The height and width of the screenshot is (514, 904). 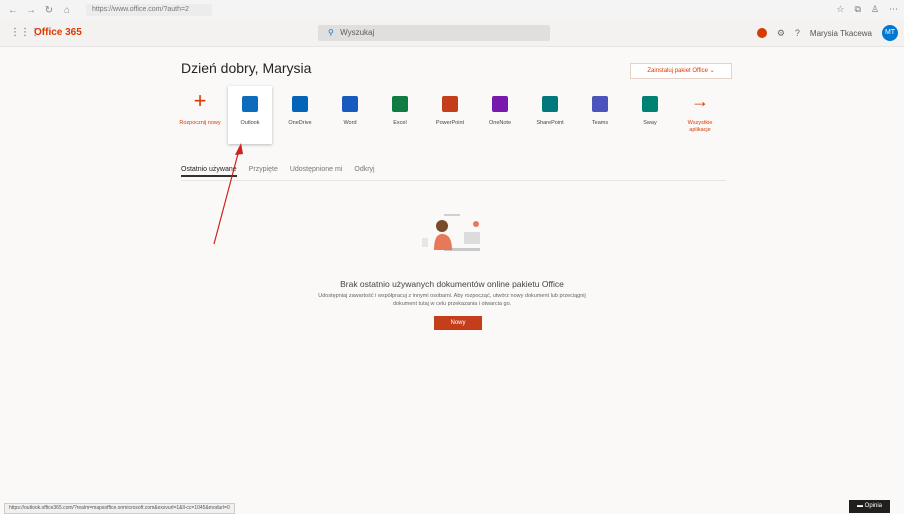 I want to click on feedback-button: ▬ Opinia, so click(x=869, y=506).